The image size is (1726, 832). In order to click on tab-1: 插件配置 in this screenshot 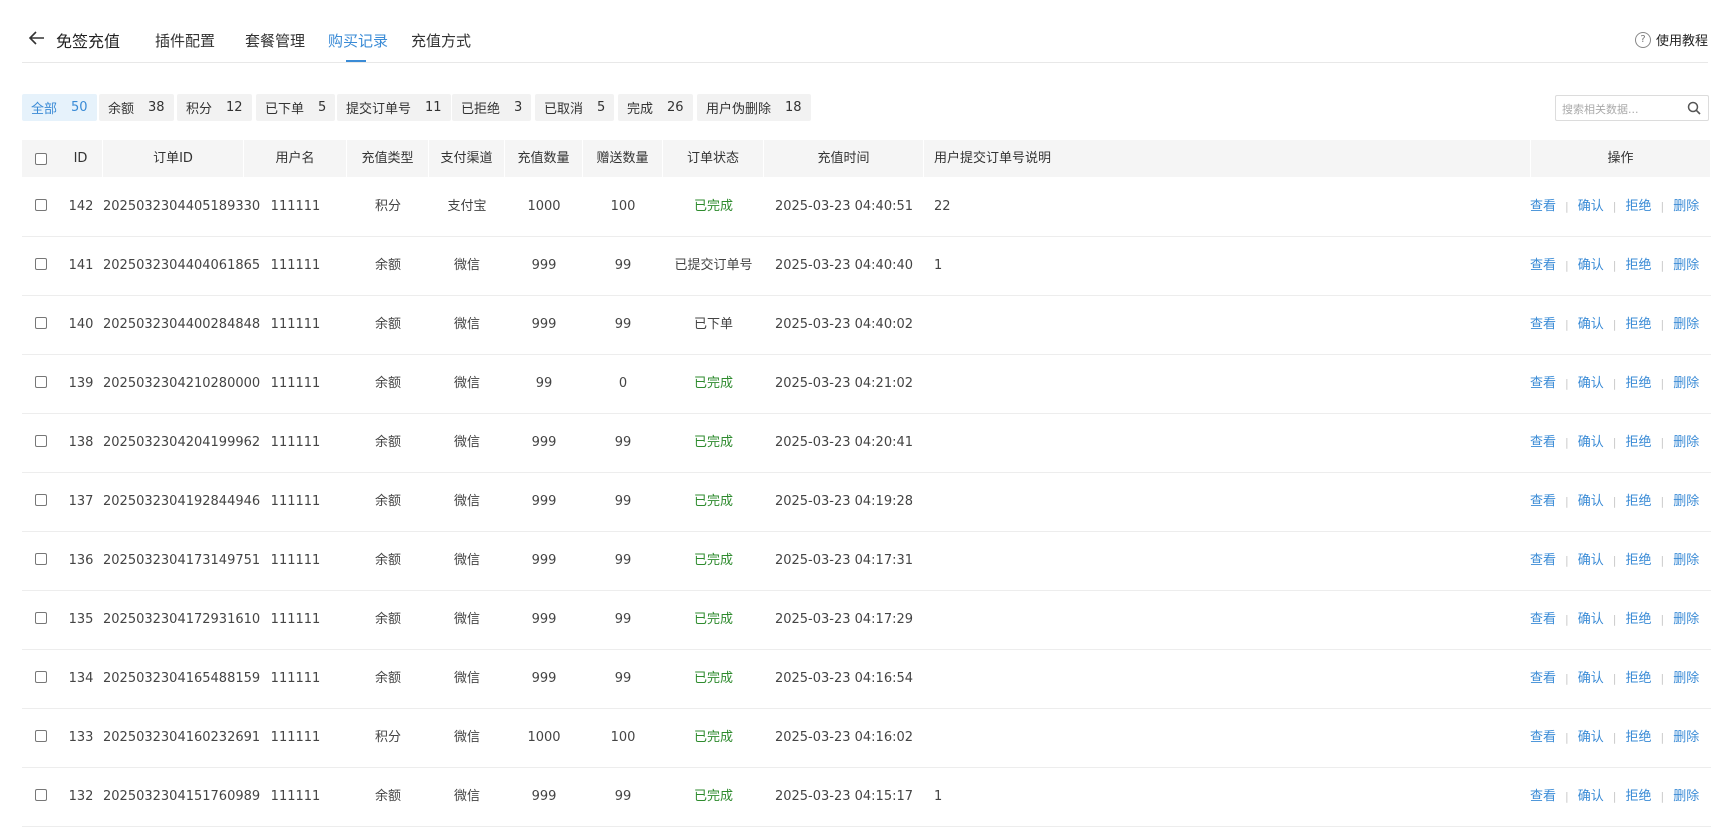, I will do `click(185, 40)`.